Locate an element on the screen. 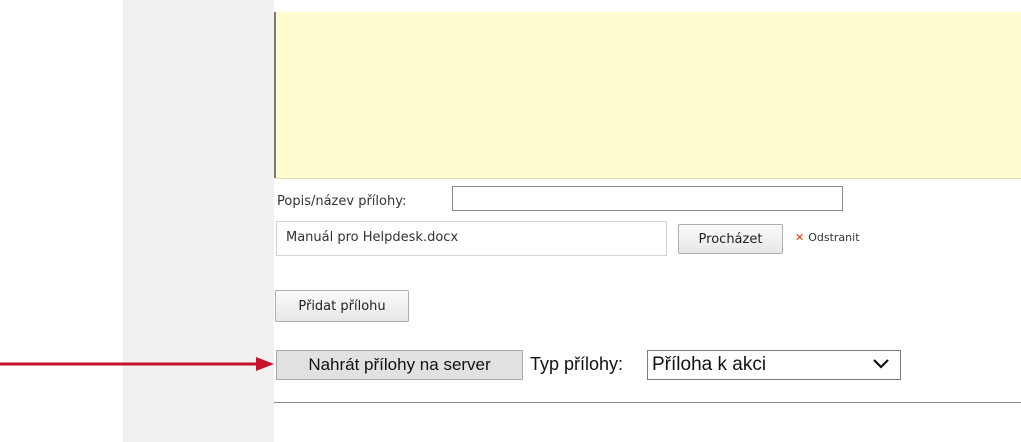 The image size is (1021, 442). chevron-down-icon is located at coordinates (881, 364).